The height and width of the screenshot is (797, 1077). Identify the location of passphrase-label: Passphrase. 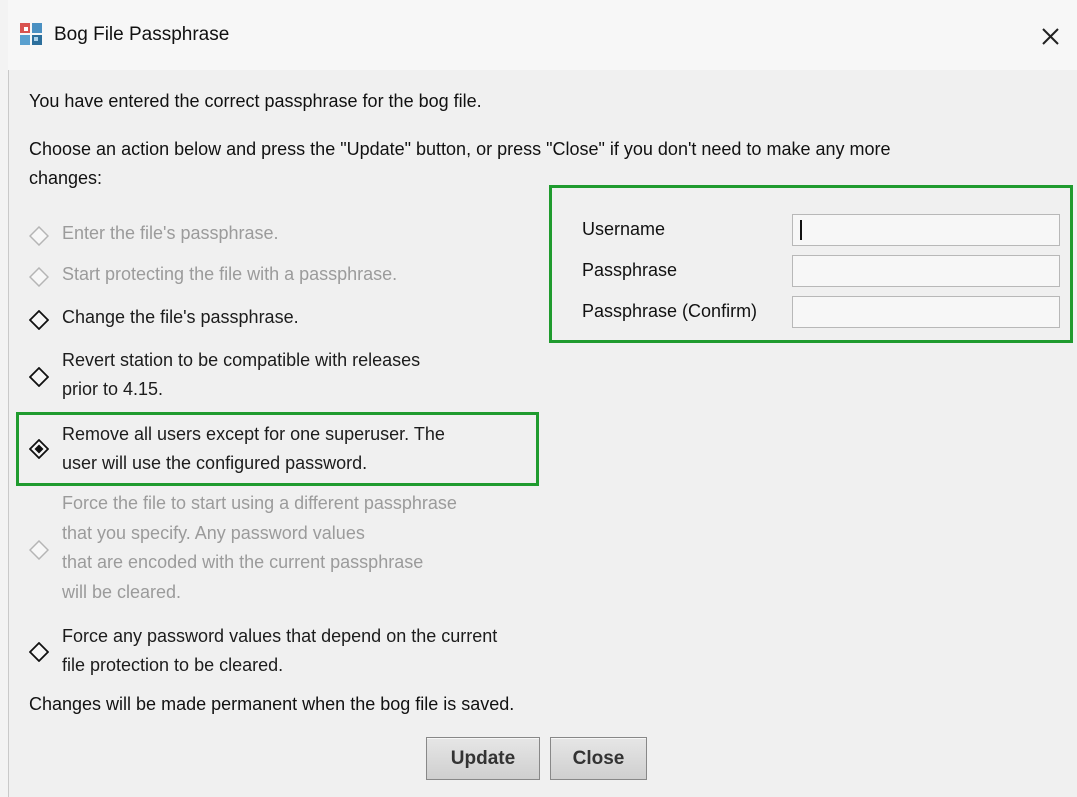
(630, 270).